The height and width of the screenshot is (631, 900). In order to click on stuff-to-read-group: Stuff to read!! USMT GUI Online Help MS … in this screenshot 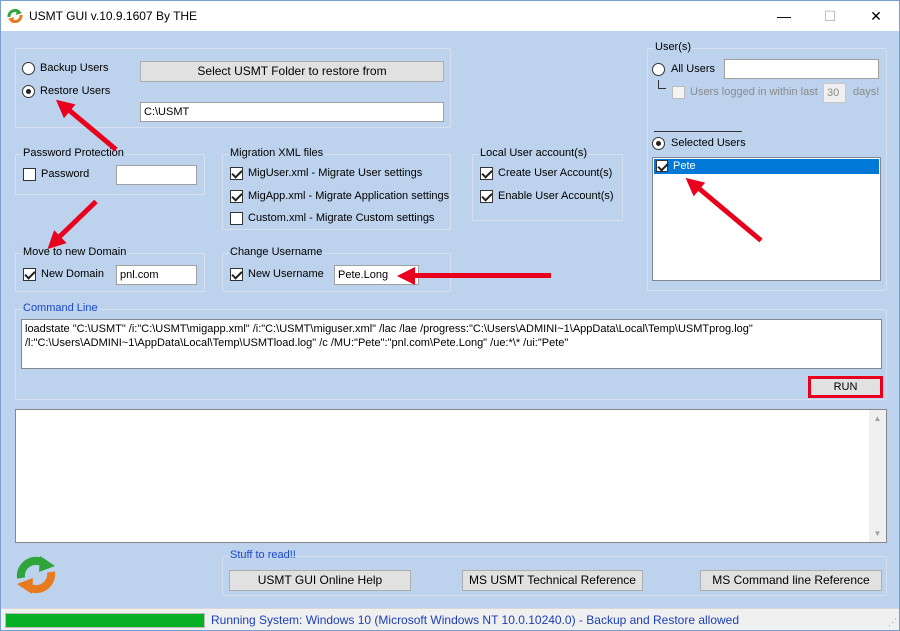, I will do `click(554, 572)`.